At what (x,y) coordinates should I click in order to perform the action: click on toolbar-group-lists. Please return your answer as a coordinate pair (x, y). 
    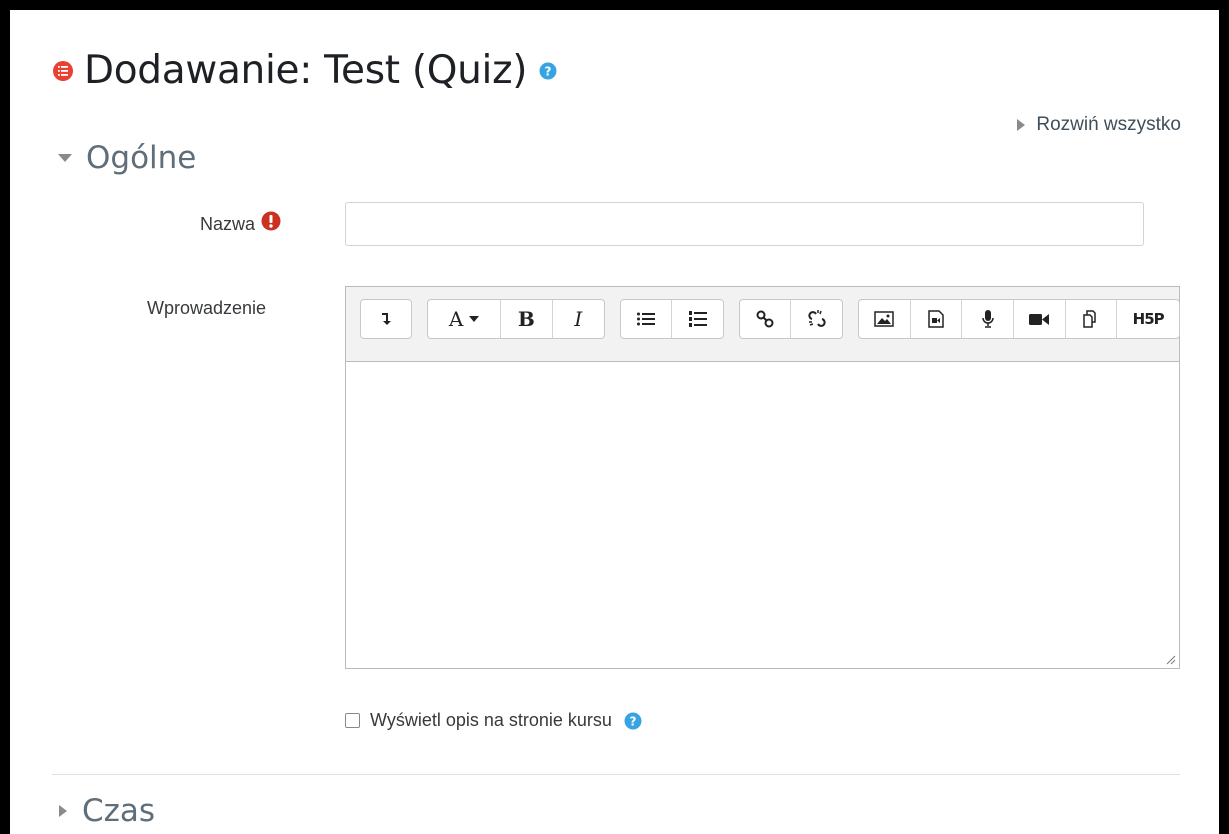
    Looking at the image, I should click on (672, 319).